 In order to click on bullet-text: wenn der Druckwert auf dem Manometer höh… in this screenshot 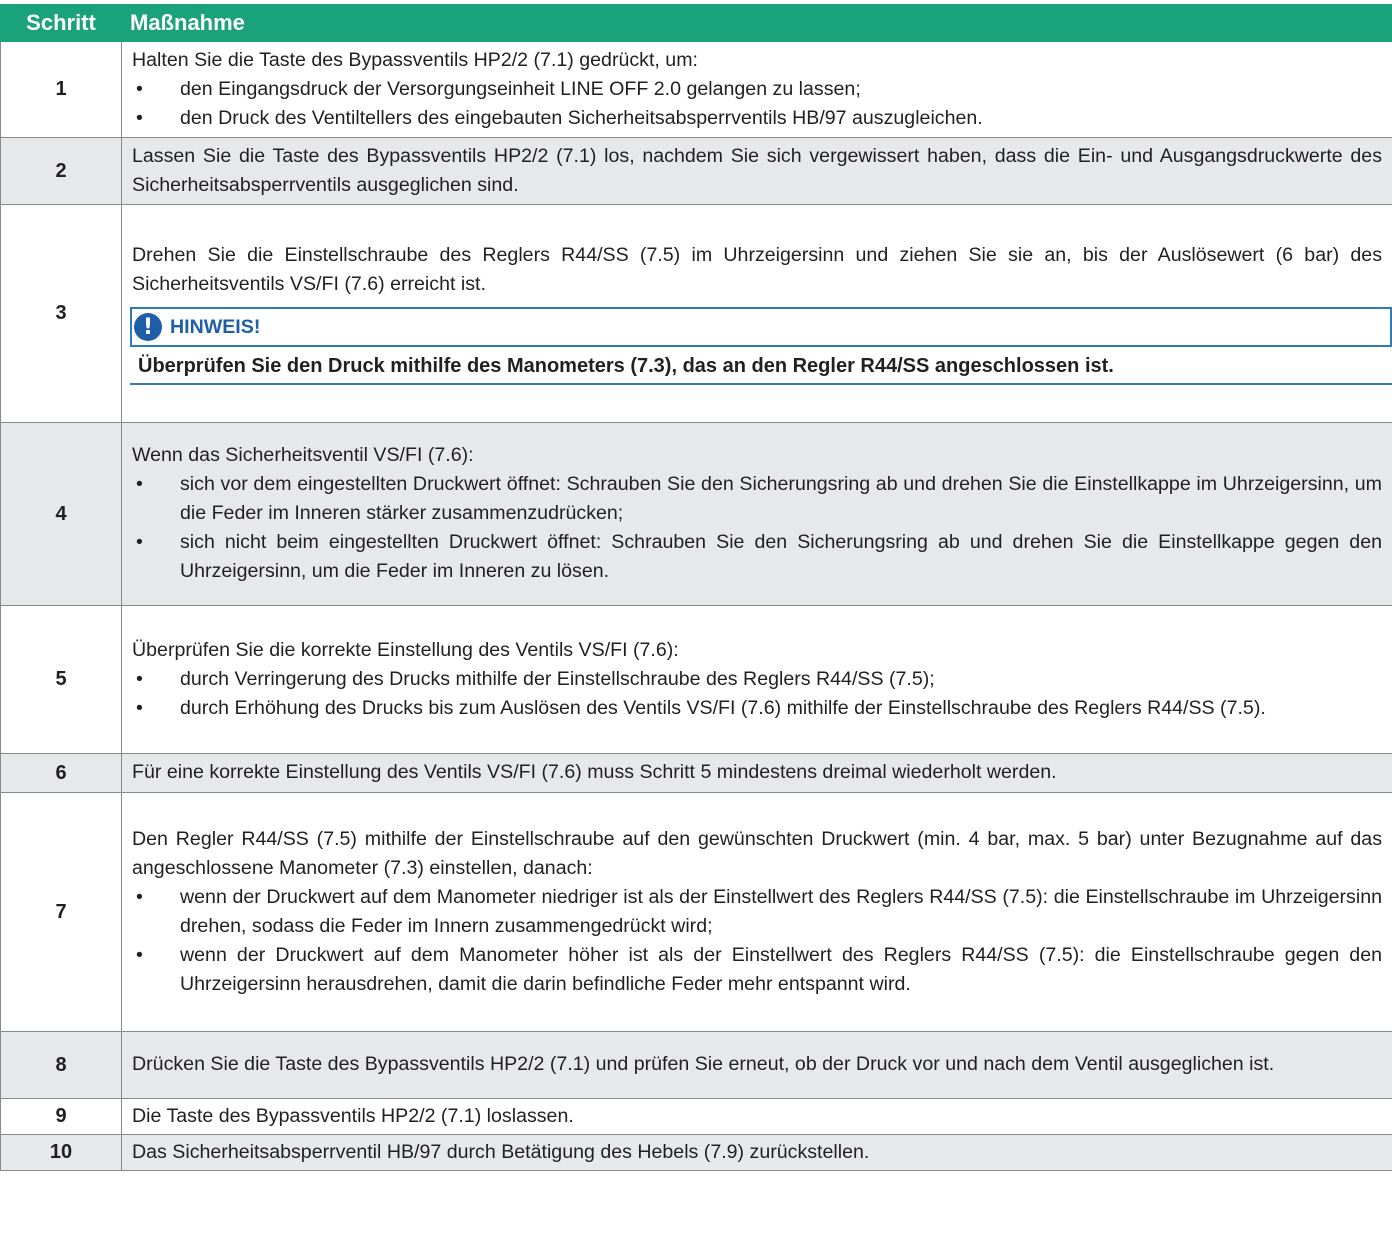, I will do `click(781, 969)`.